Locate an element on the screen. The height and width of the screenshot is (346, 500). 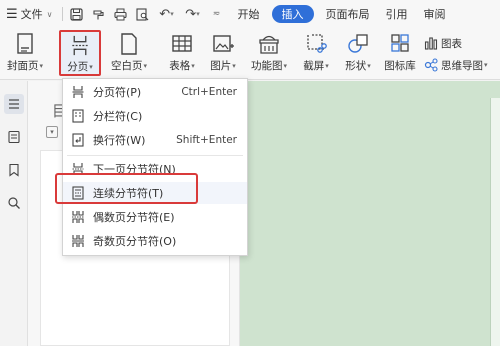
tab-references: 引用 is located at coordinates (397, 14).